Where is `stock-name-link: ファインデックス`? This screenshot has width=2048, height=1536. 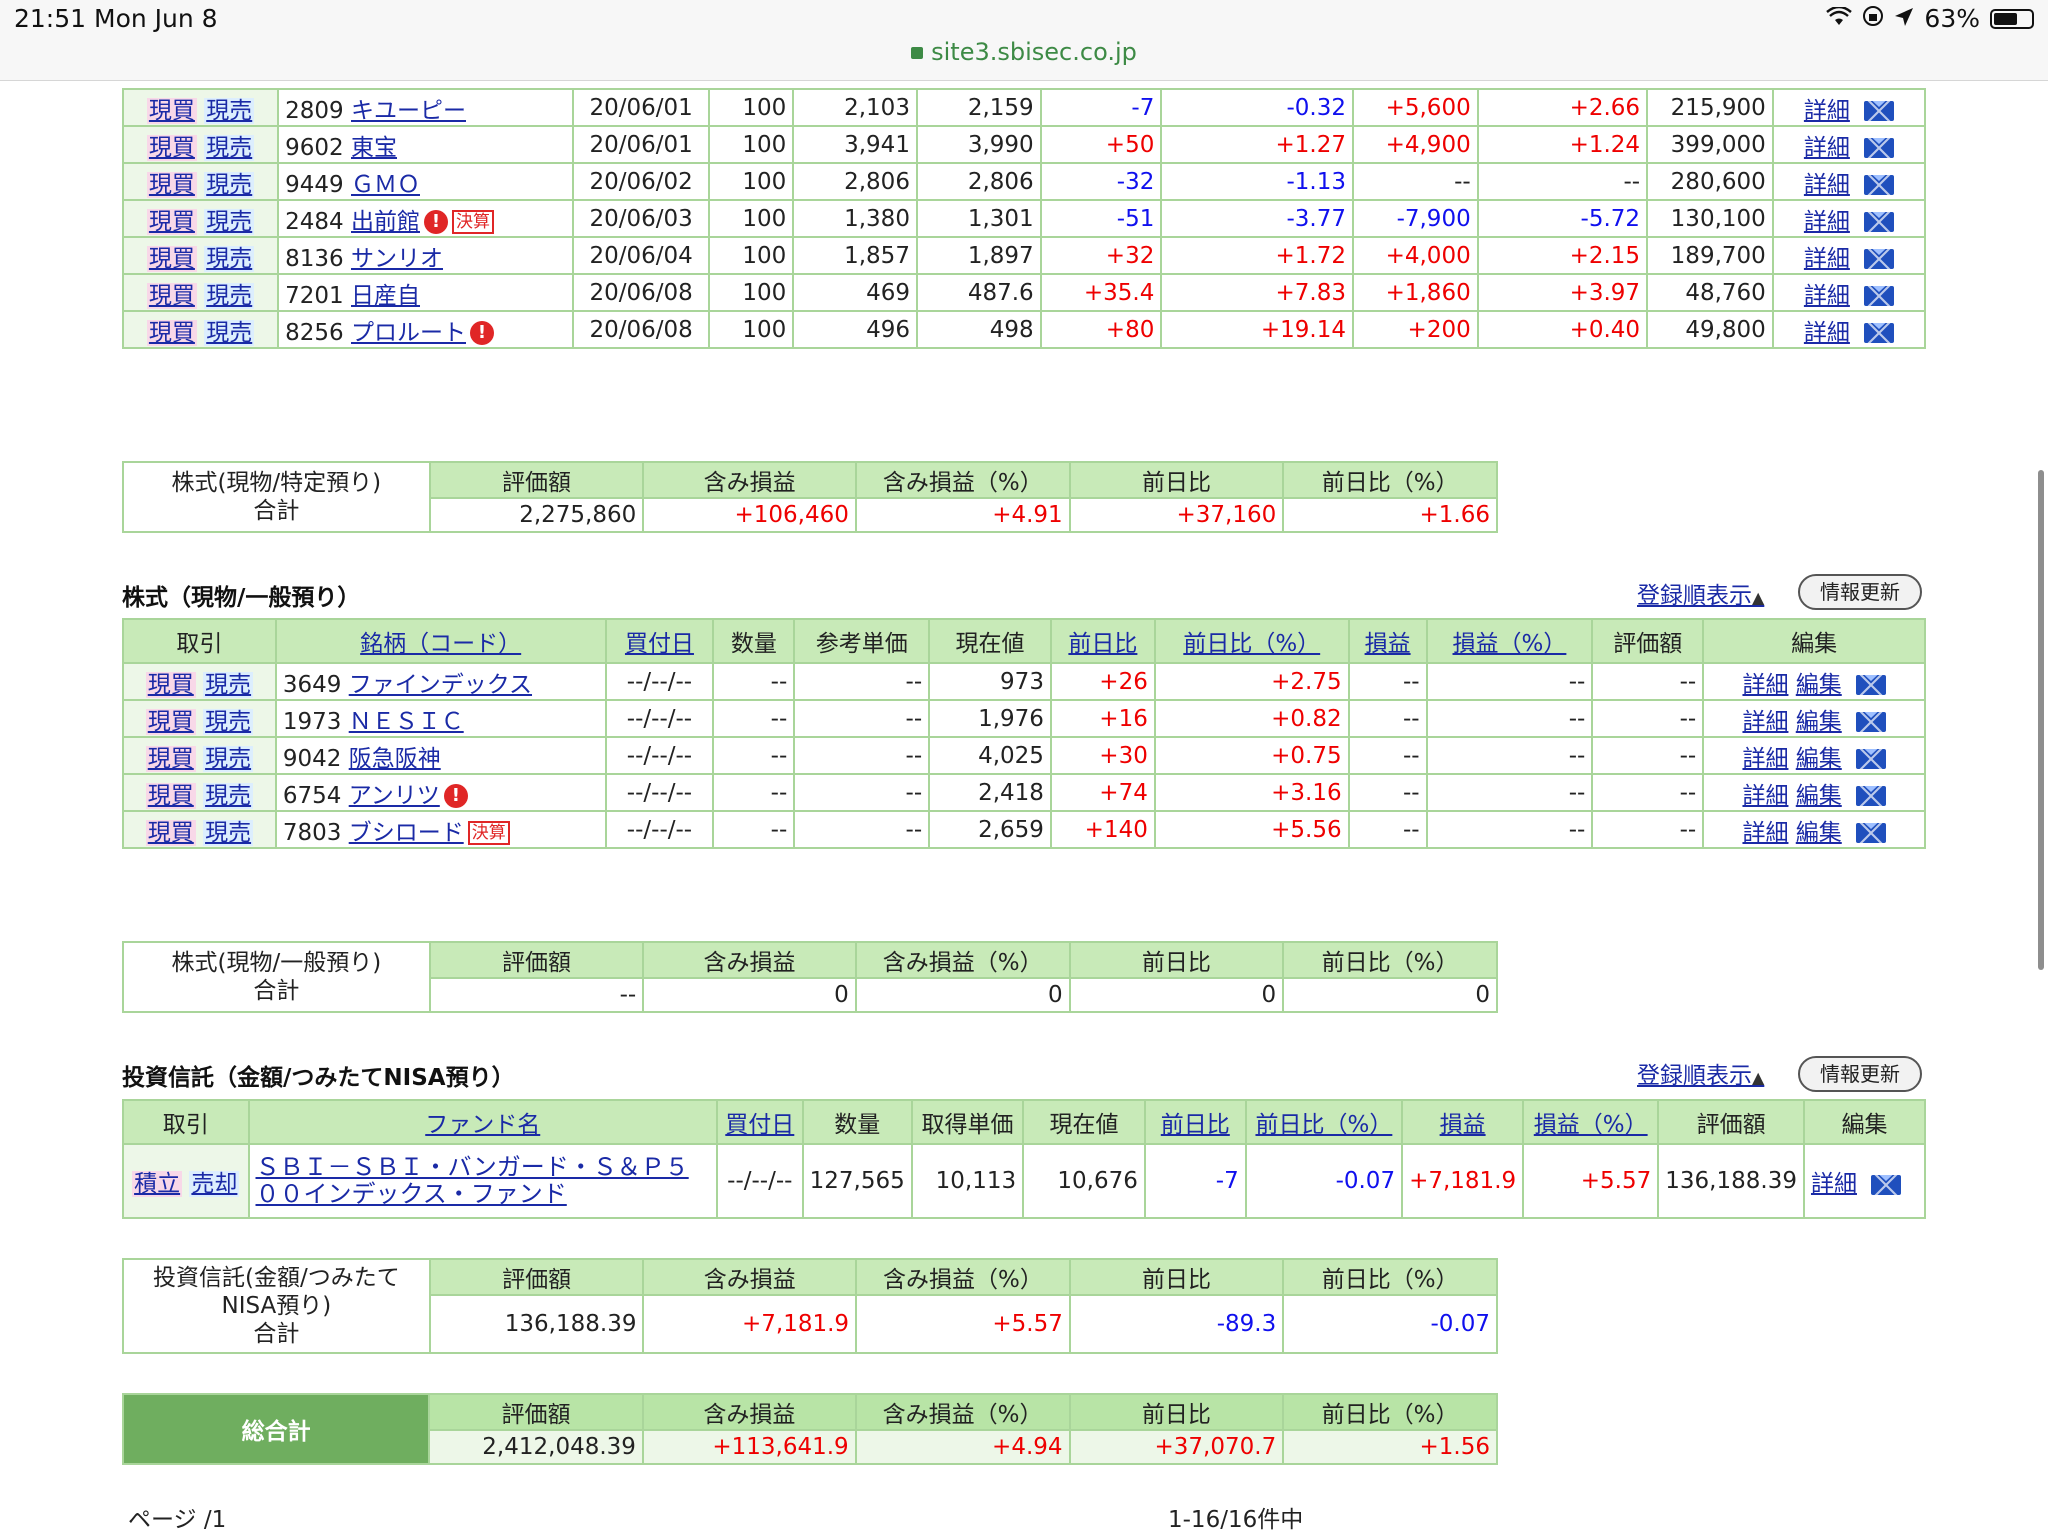
stock-name-link: ファインデックス is located at coordinates (440, 685).